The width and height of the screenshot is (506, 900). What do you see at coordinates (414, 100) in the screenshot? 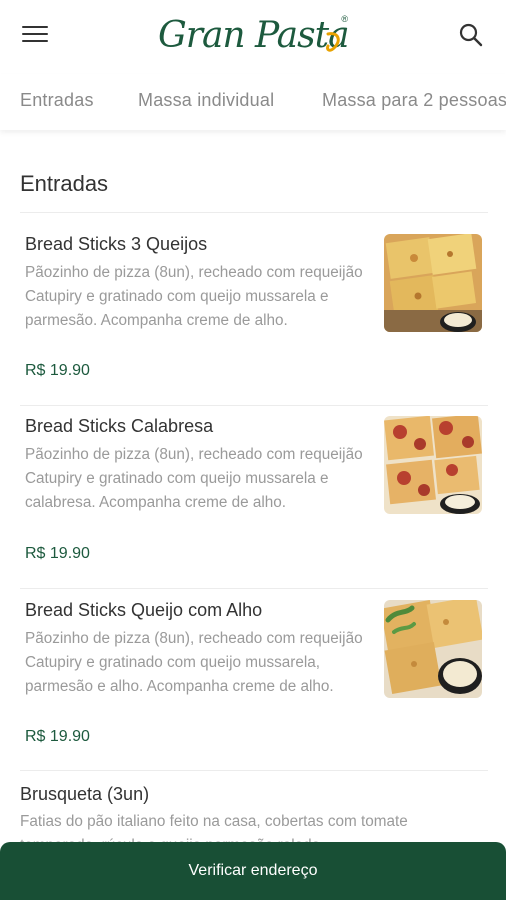
I see `tab-massa-para-2-pessoas: Massa para 2 pessoas` at bounding box center [414, 100].